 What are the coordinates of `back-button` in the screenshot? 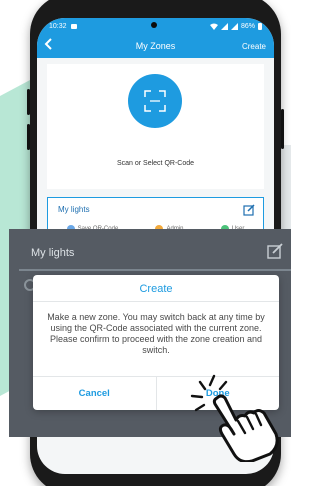 It's located at (49, 46).